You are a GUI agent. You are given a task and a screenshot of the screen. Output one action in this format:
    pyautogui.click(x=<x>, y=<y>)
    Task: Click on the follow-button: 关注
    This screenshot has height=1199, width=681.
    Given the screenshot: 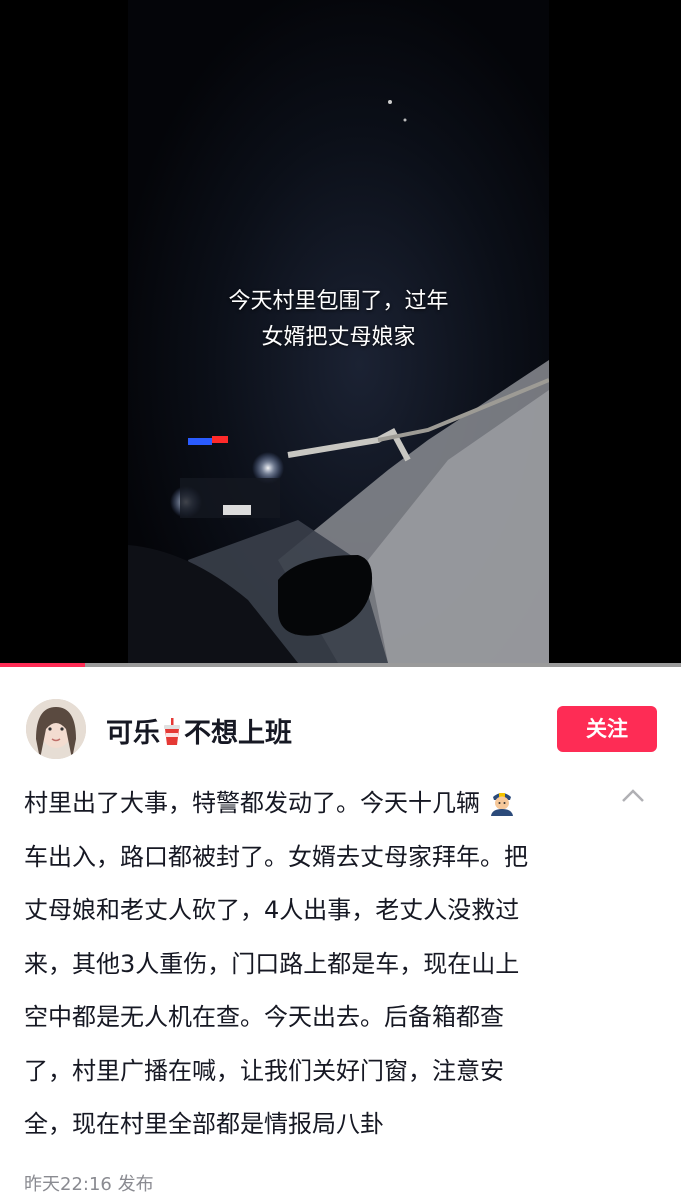 What is the action you would take?
    pyautogui.click(x=607, y=729)
    